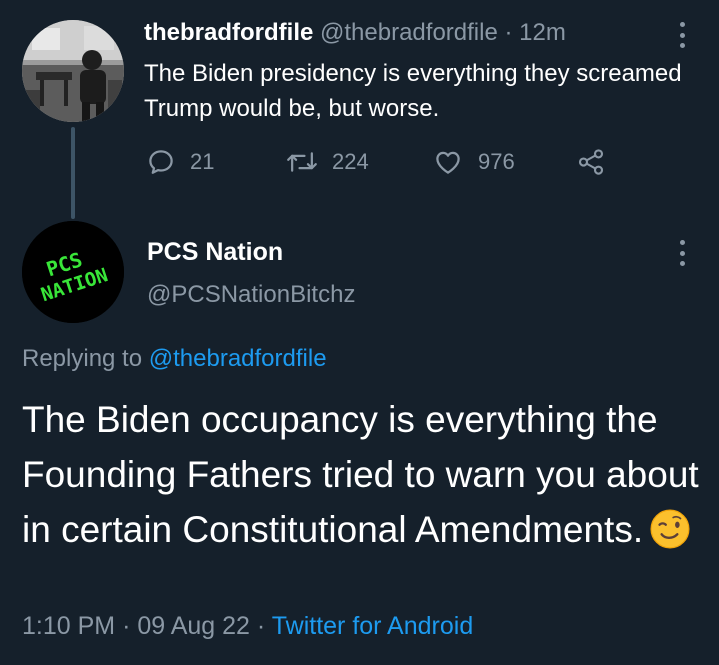 This screenshot has width=719, height=665. What do you see at coordinates (302, 162) in the screenshot?
I see `retweet-icon` at bounding box center [302, 162].